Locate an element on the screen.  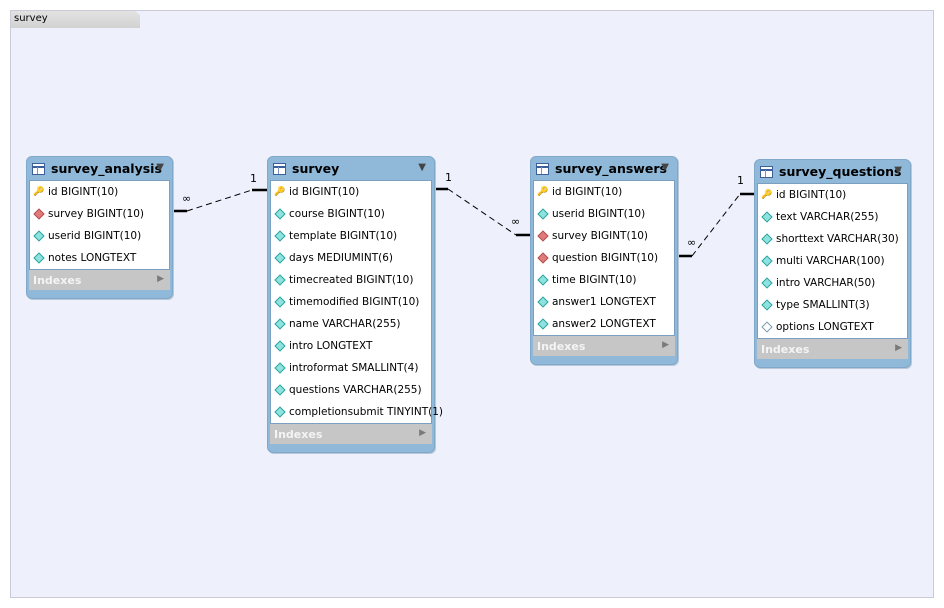
column-row: multi VARCHAR(100) is located at coordinates (832, 261).